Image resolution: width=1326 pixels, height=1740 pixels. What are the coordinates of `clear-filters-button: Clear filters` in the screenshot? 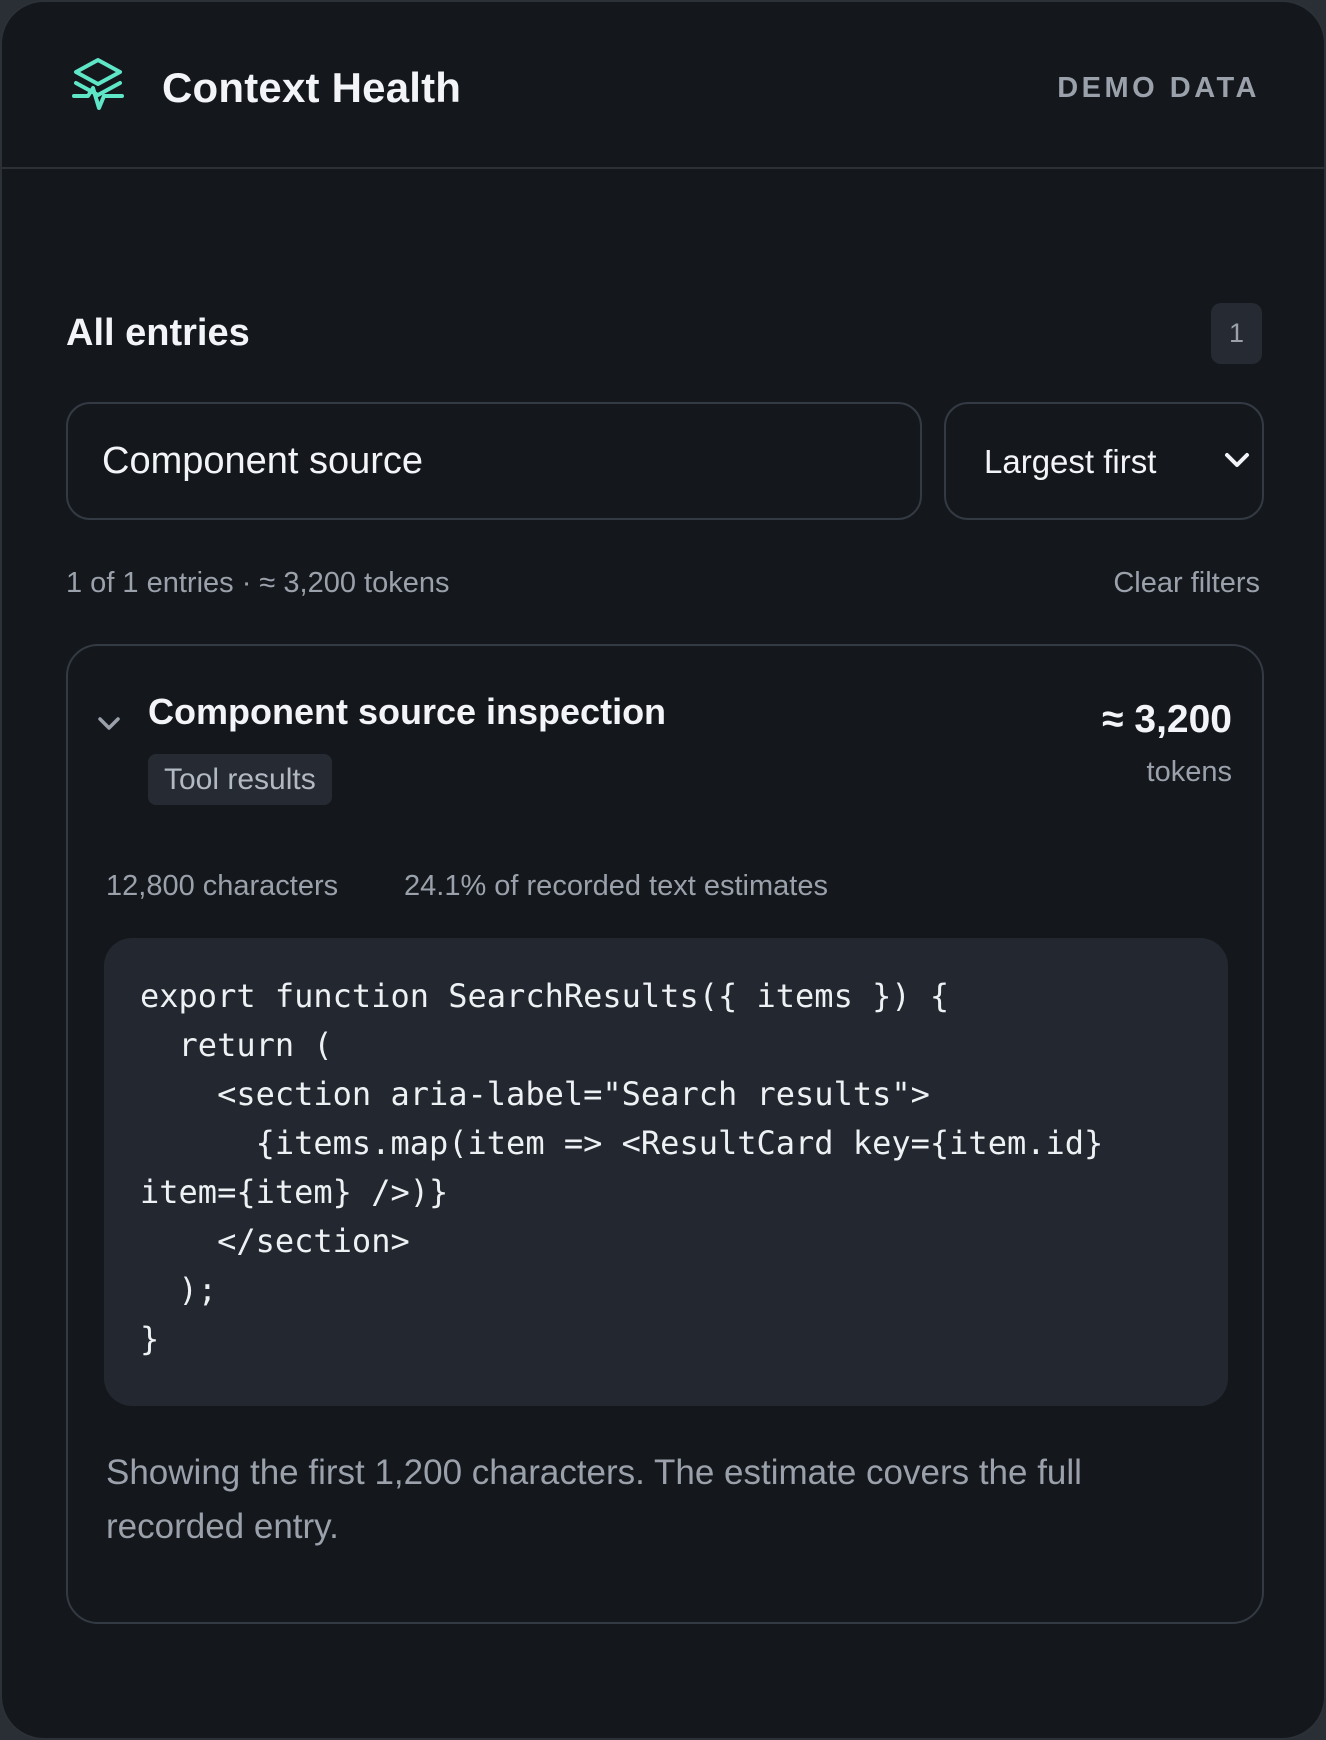 It's located at (1186, 583).